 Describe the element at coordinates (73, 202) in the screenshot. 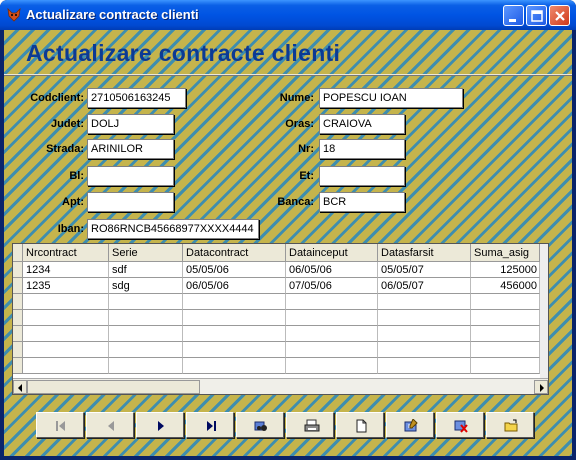

I see `apt-label: Apt:` at that location.